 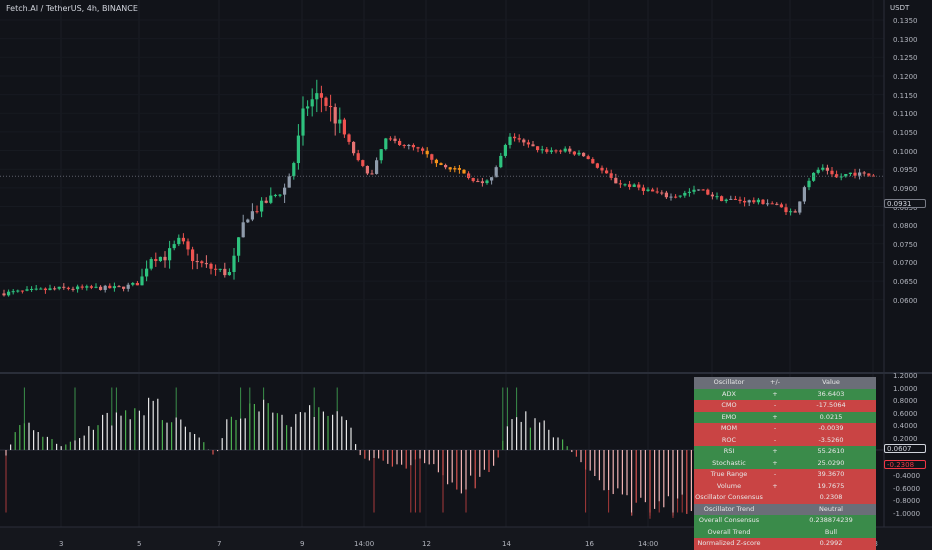 I want to click on table-cell-value: 19.7675, so click(x=831, y=485).